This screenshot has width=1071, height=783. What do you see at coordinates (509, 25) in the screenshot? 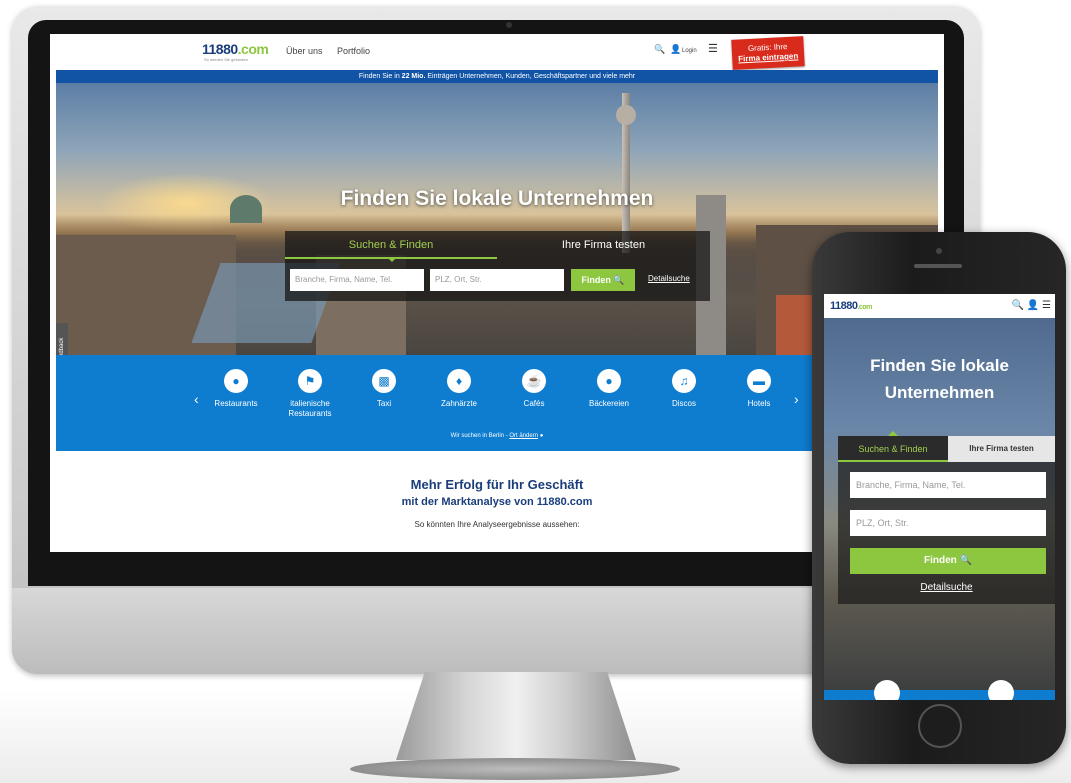
I see `imac-camera` at bounding box center [509, 25].